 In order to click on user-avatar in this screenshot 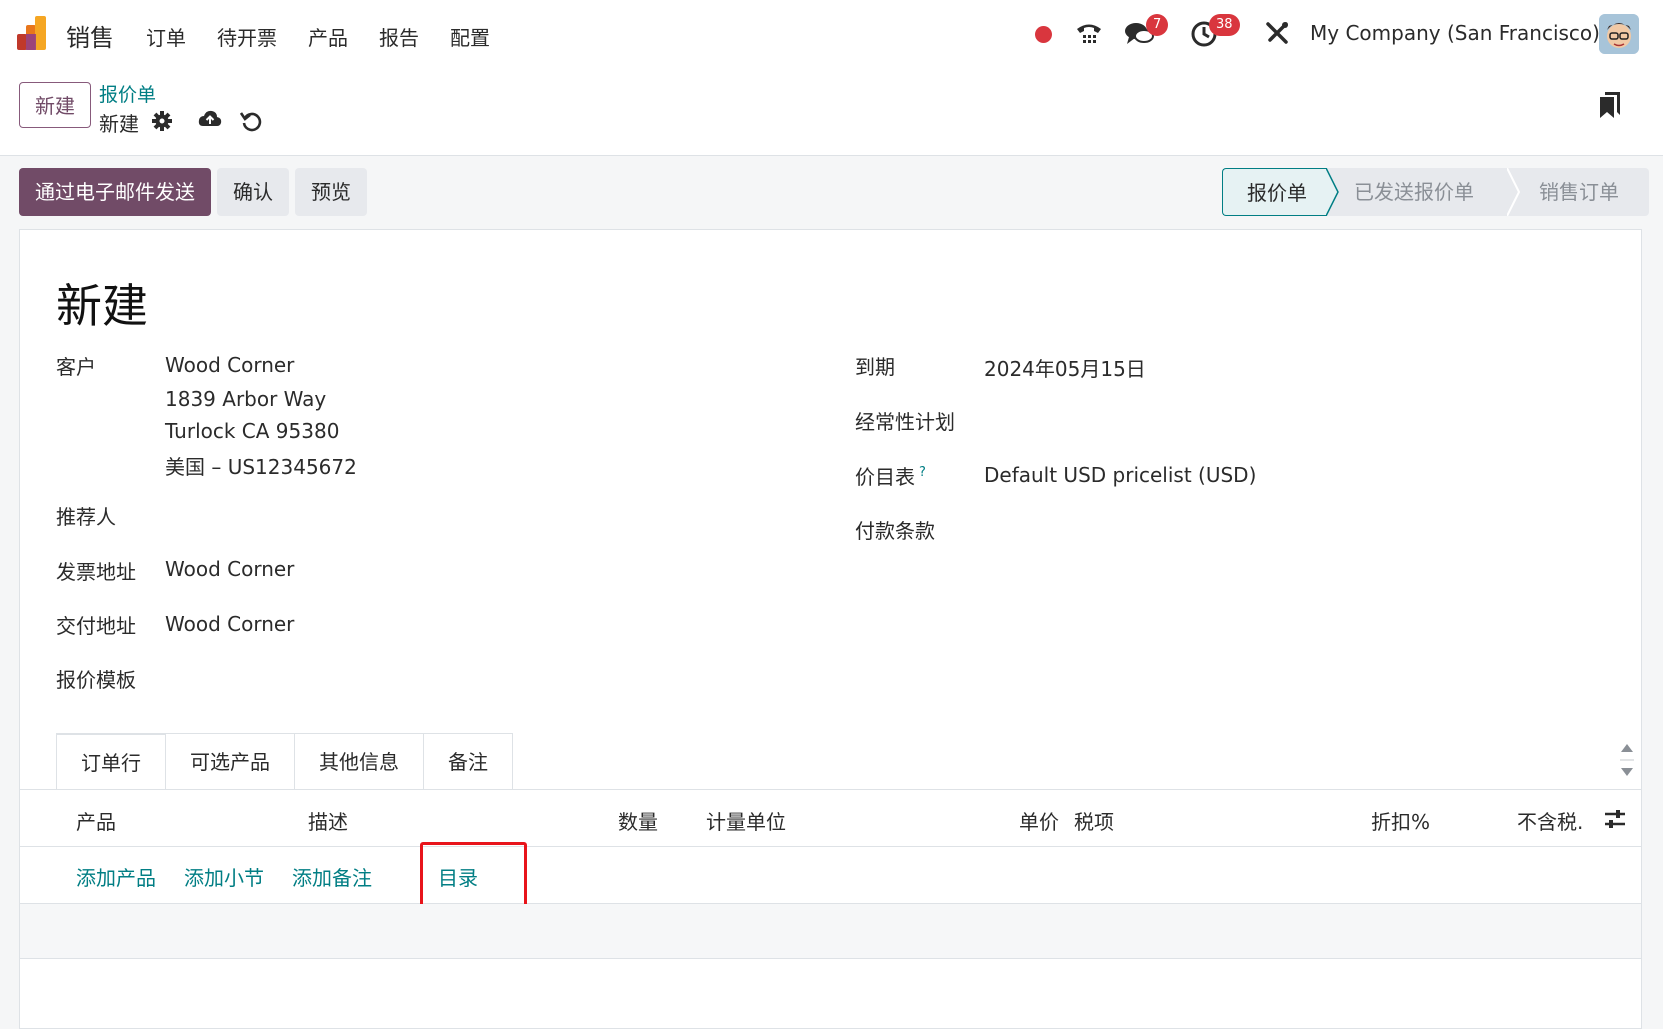, I will do `click(1619, 34)`.